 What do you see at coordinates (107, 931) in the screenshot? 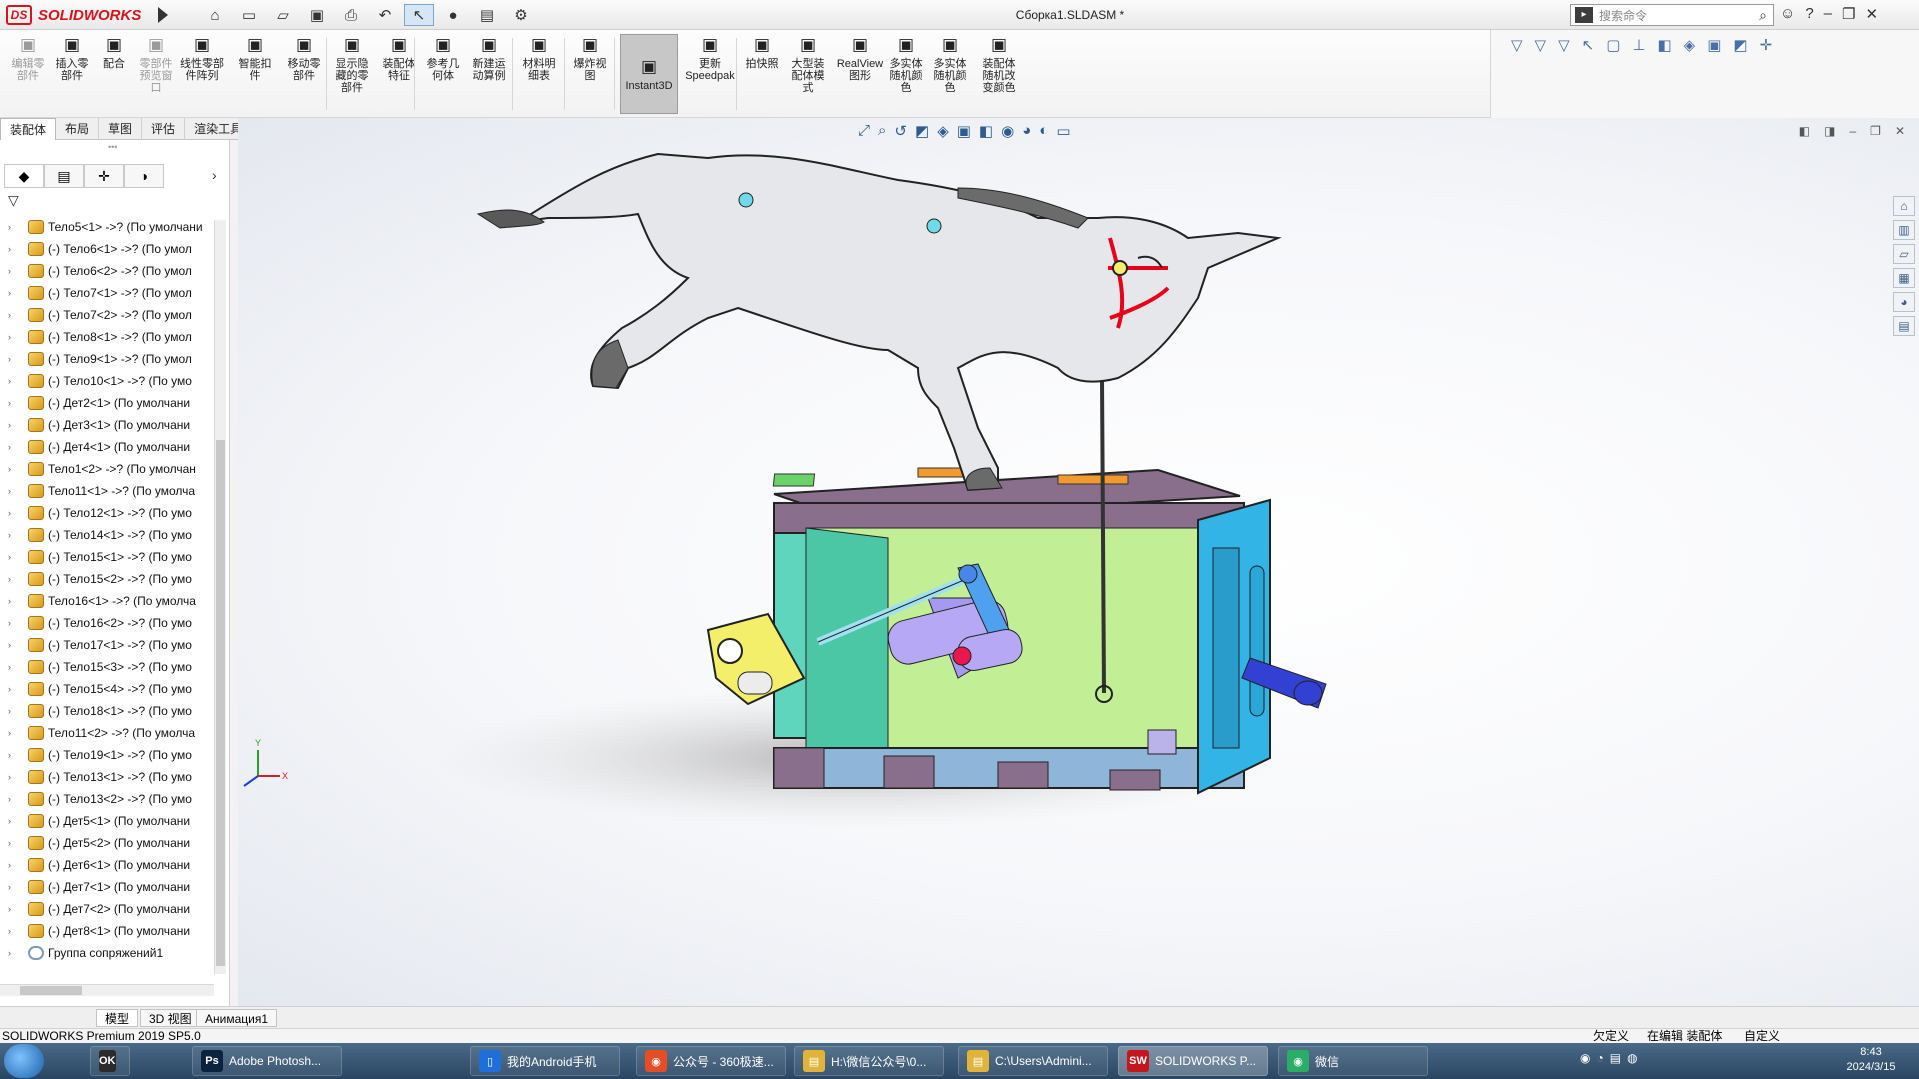
I see `tree-item: › (-) Дет8<1> (По умолчани` at bounding box center [107, 931].